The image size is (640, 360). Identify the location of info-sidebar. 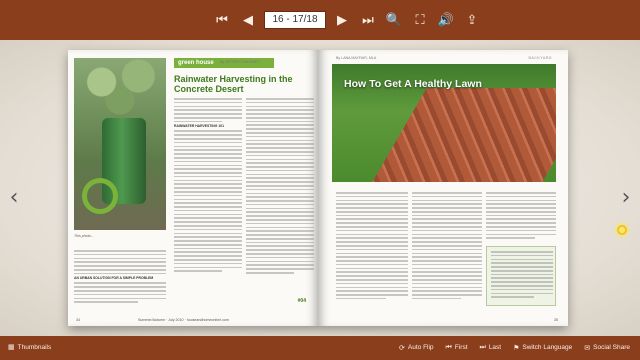
(521, 276).